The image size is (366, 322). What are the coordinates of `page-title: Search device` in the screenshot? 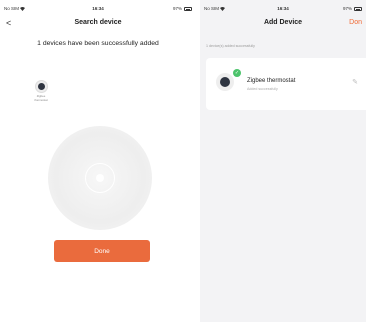 It's located at (98, 22).